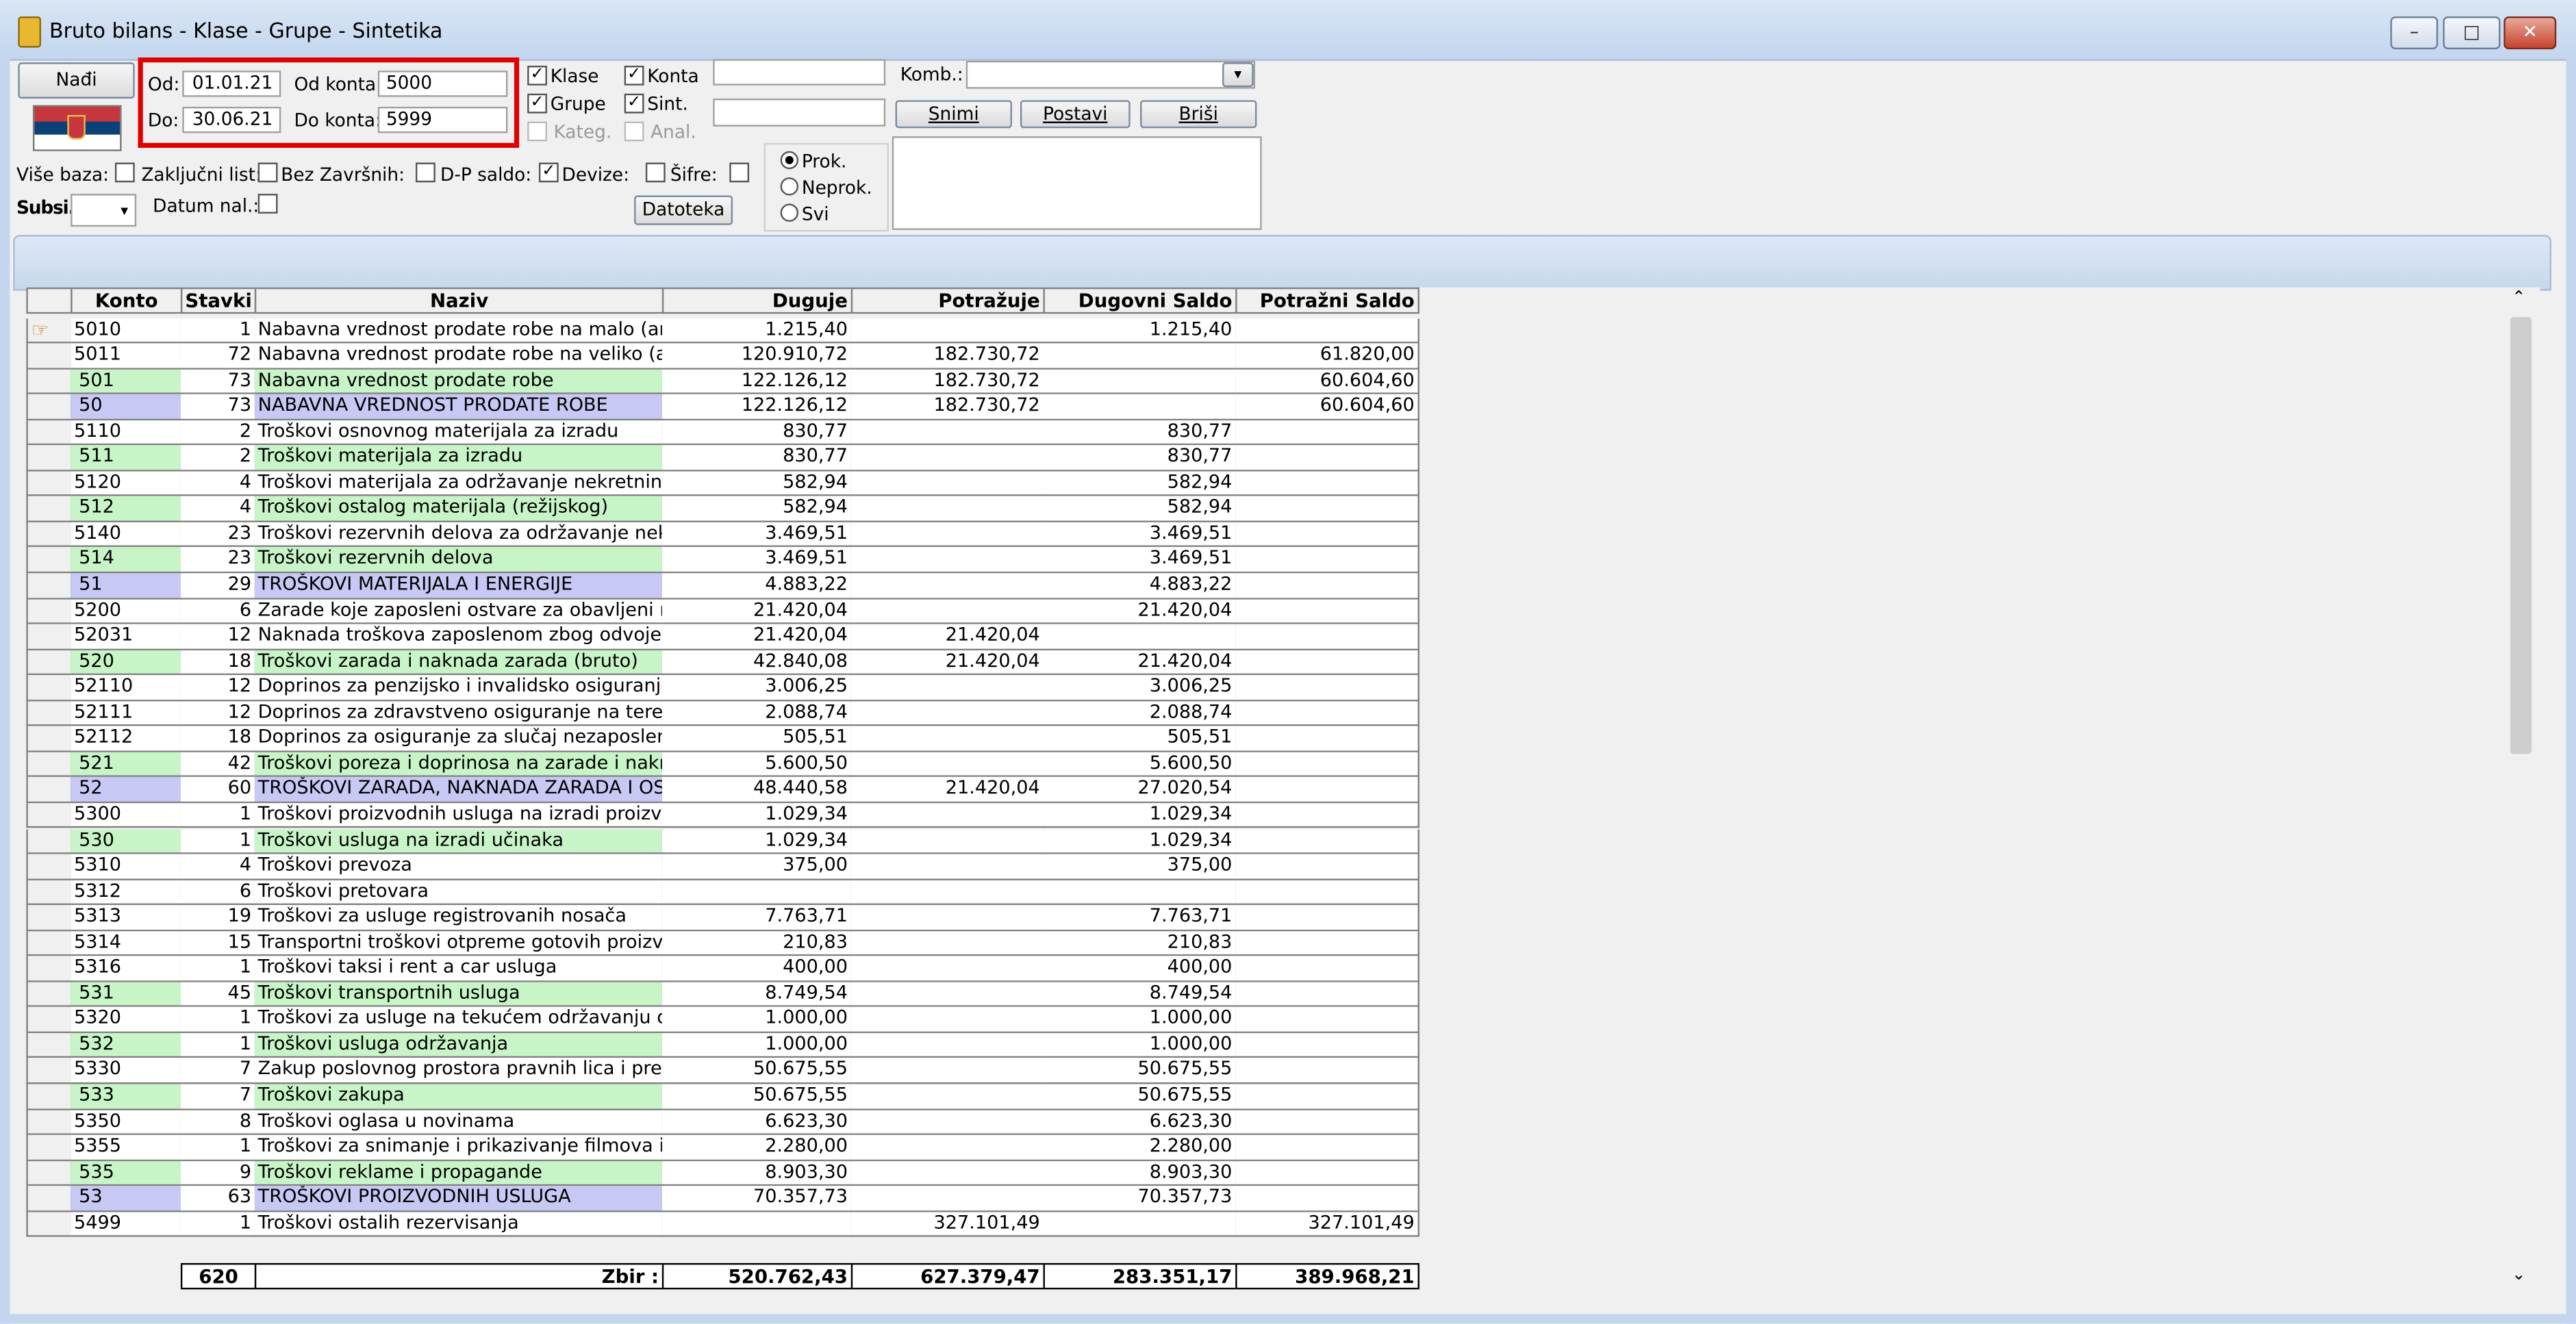 The image size is (2576, 1324). Describe the element at coordinates (634, 104) in the screenshot. I see `sint-checkbox: ✓` at that location.